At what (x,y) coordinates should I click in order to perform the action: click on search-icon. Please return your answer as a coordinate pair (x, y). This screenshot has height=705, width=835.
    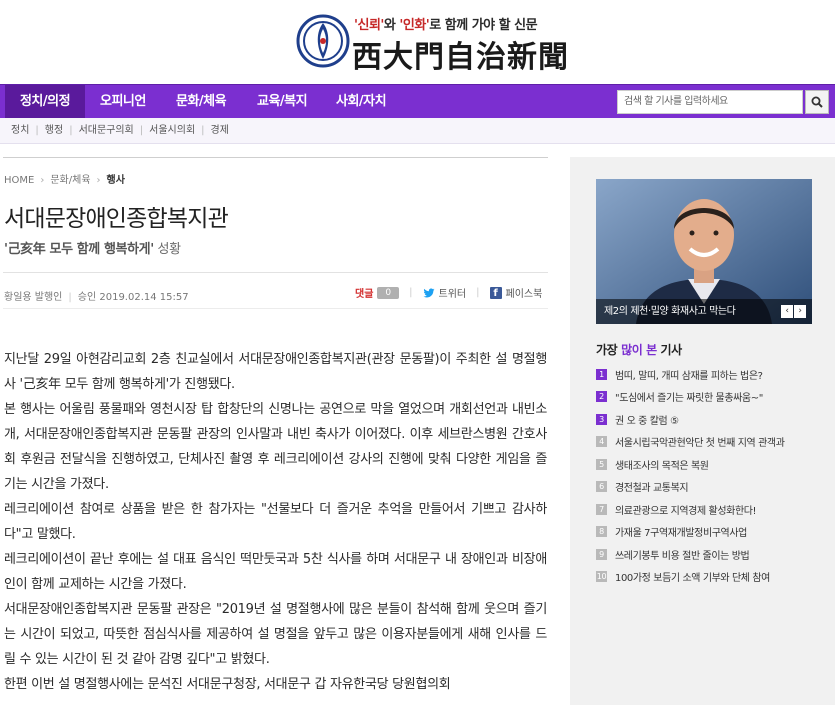
    Looking at the image, I should click on (817, 102).